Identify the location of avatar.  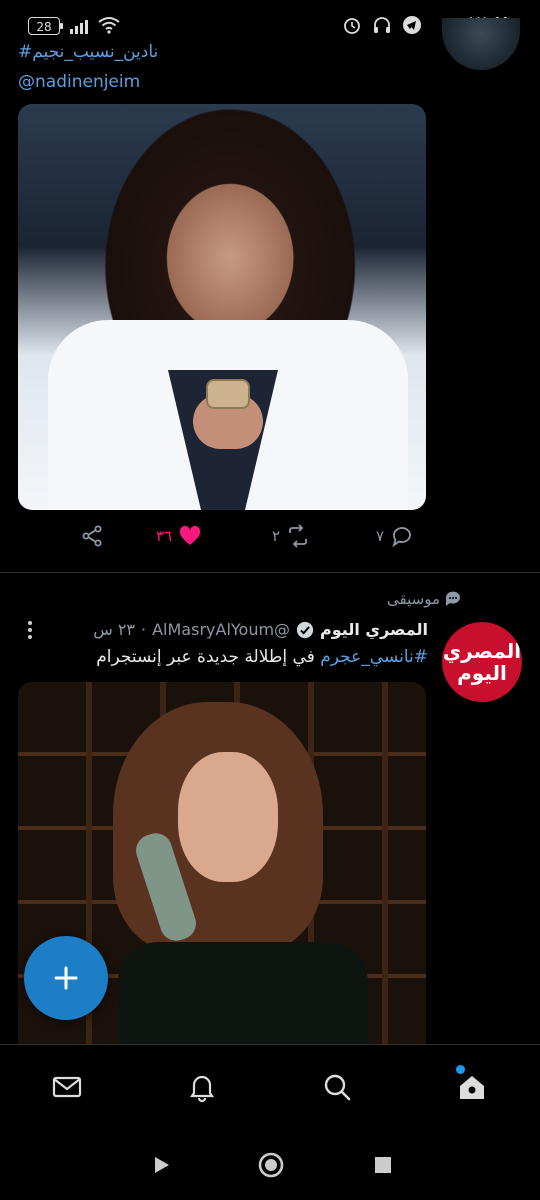
(481, 44).